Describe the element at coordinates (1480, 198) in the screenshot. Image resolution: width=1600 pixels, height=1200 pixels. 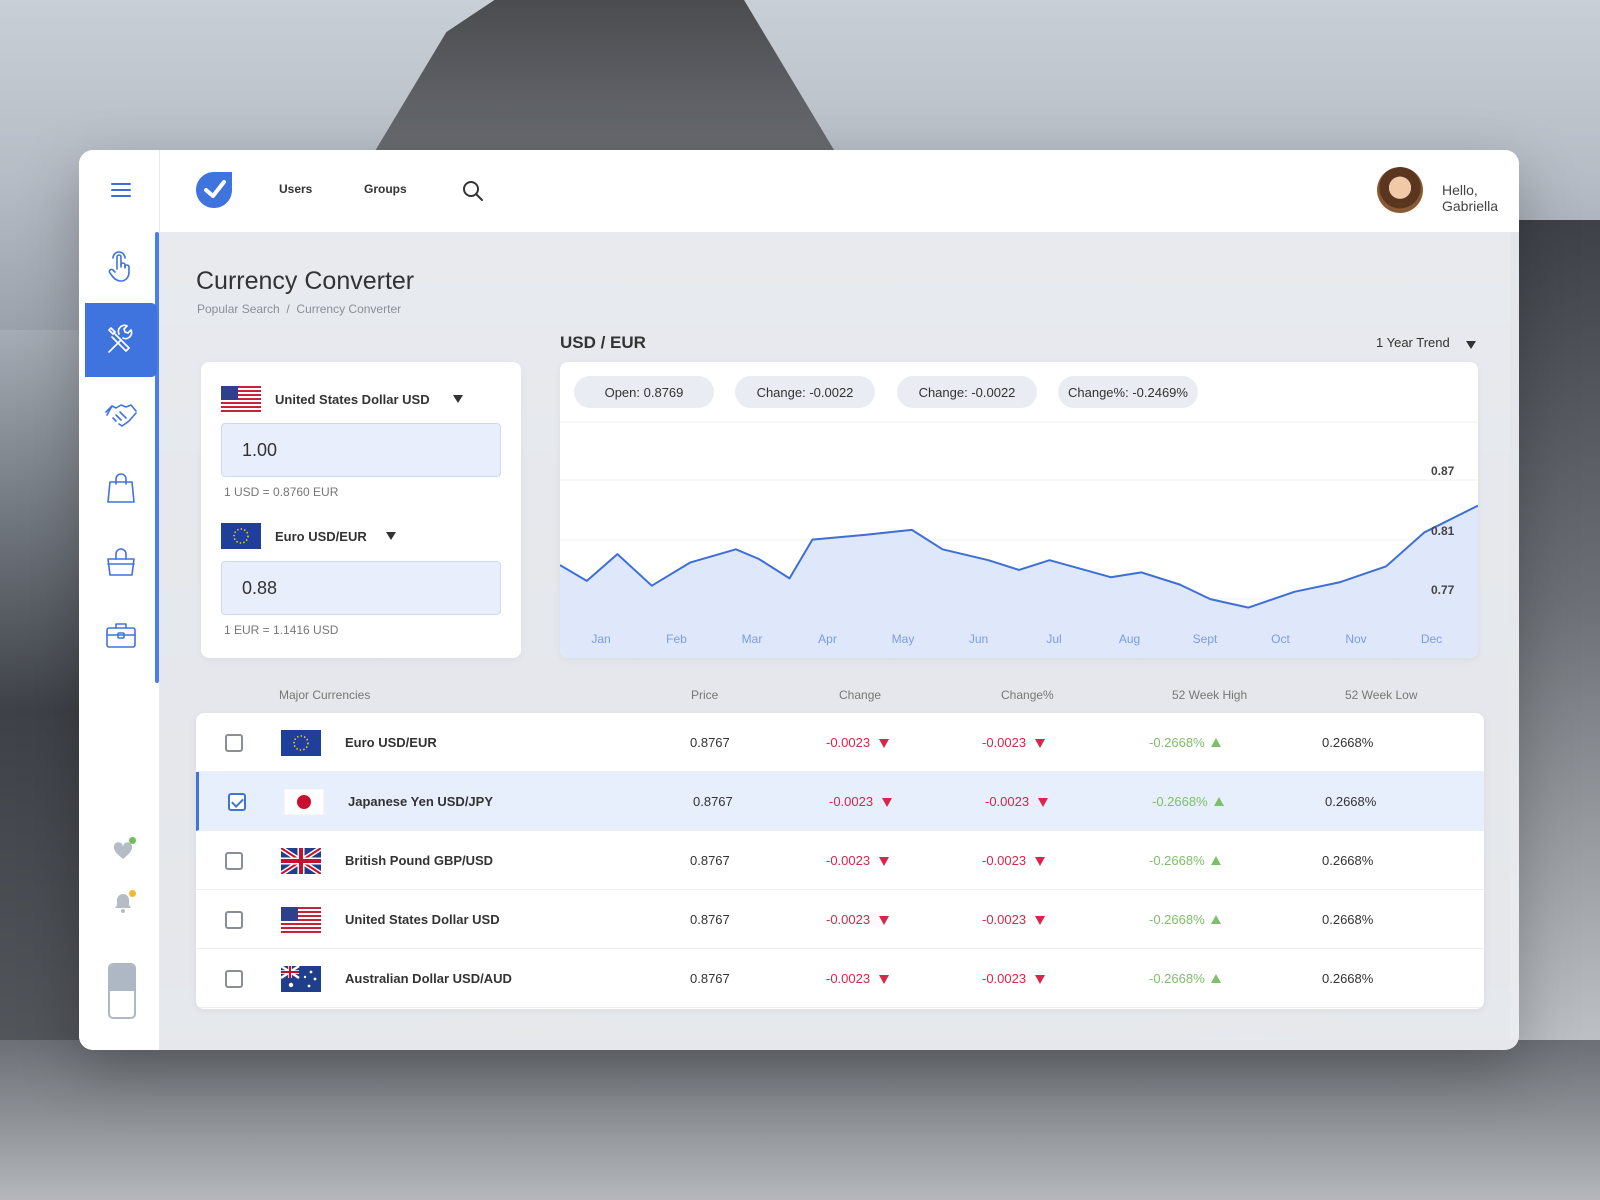
I see `user-greeting: Hello, Gabriella` at that location.